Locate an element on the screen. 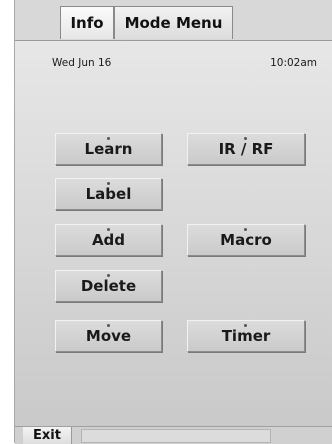 The height and width of the screenshot is (444, 332). ir-rf-button-label: IR / RF is located at coordinates (246, 149).